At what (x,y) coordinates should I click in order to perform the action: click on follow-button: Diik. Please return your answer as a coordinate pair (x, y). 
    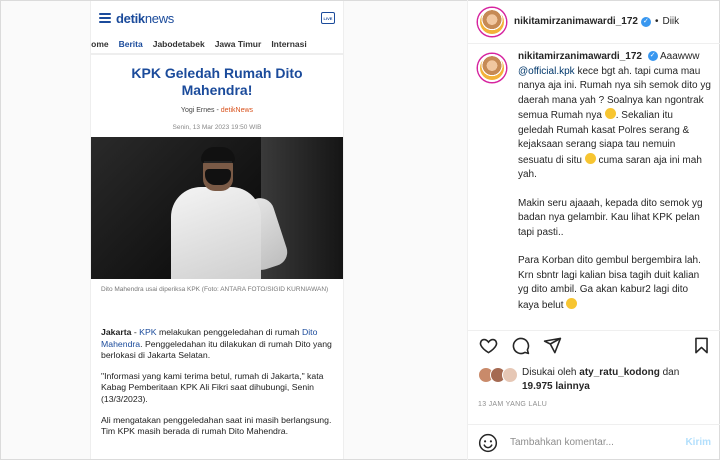
    Looking at the image, I should click on (670, 21).